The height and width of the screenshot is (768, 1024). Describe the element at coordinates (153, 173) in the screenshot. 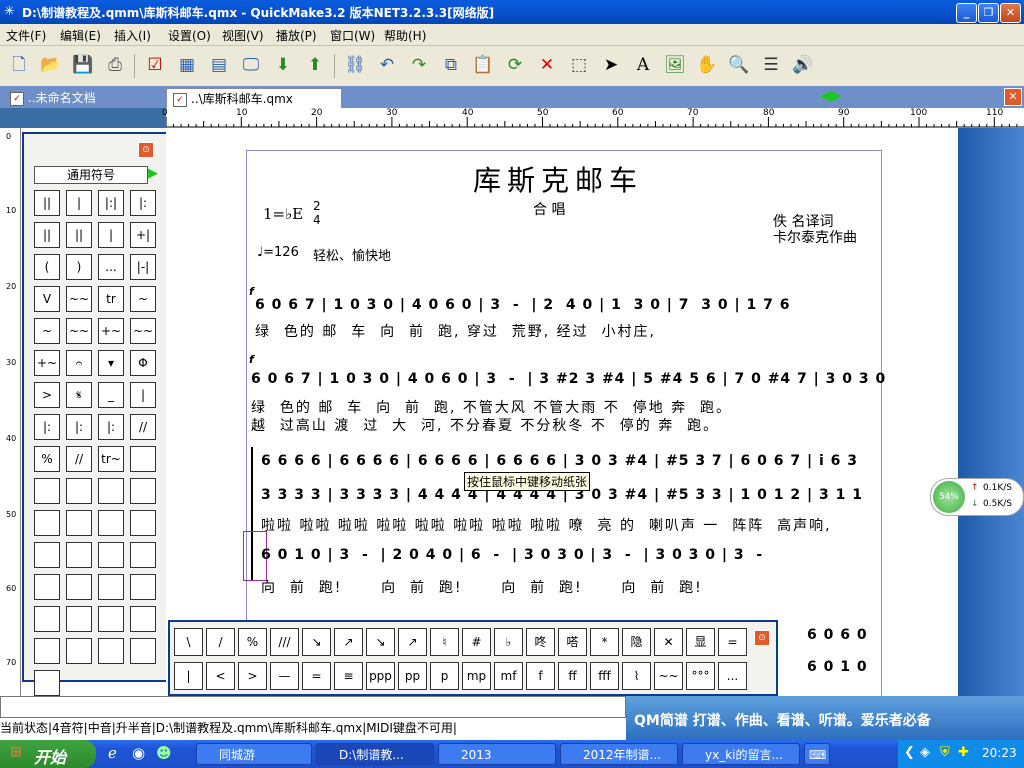

I see `palette-next-icon: ▶` at that location.